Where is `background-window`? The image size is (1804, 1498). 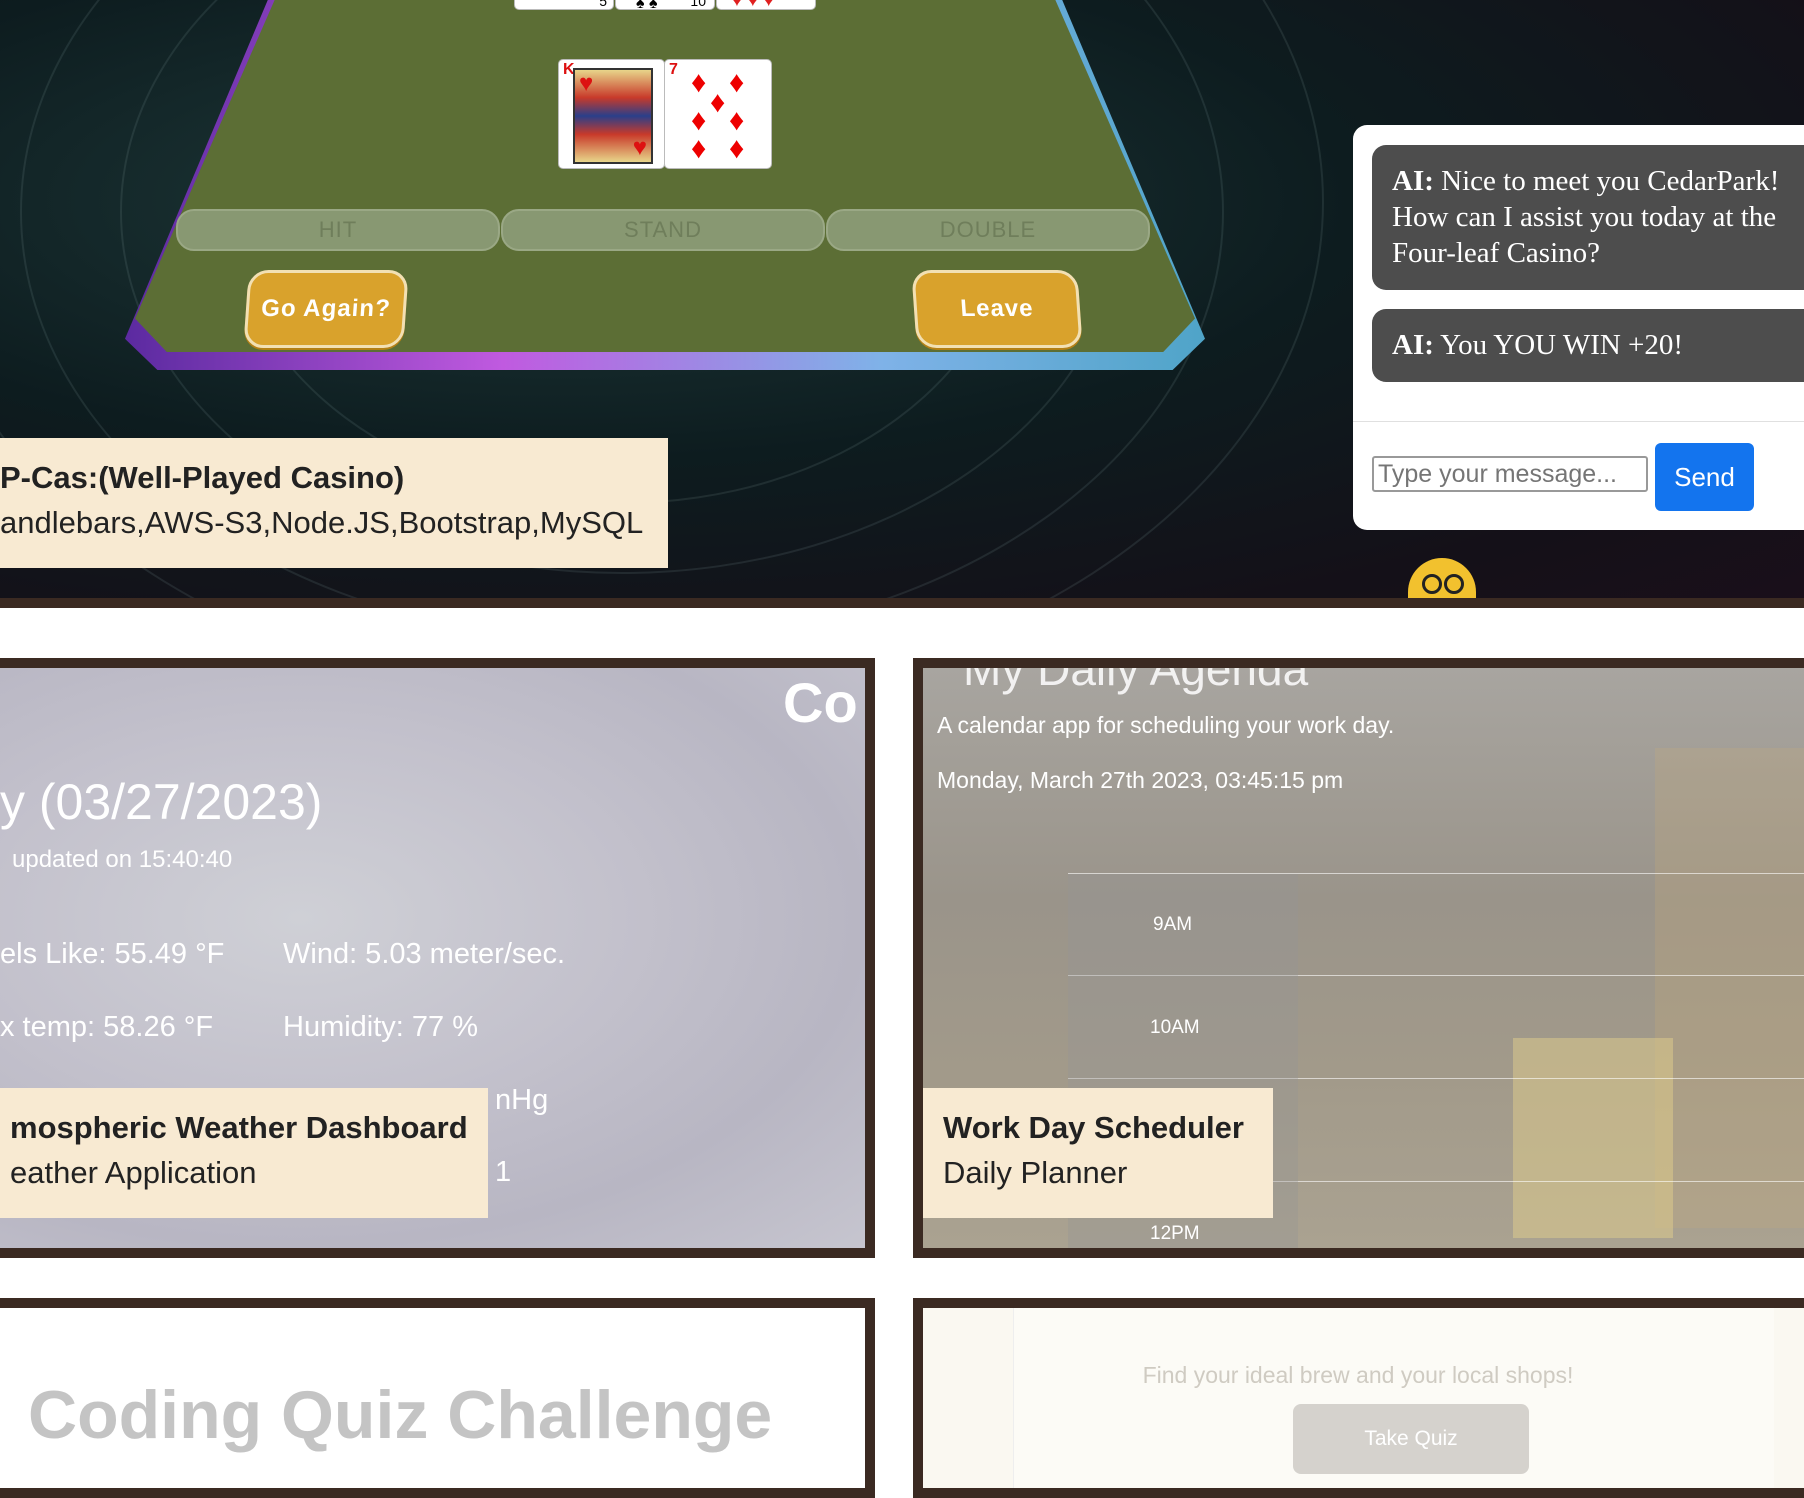
background-window is located at coordinates (1729, 988).